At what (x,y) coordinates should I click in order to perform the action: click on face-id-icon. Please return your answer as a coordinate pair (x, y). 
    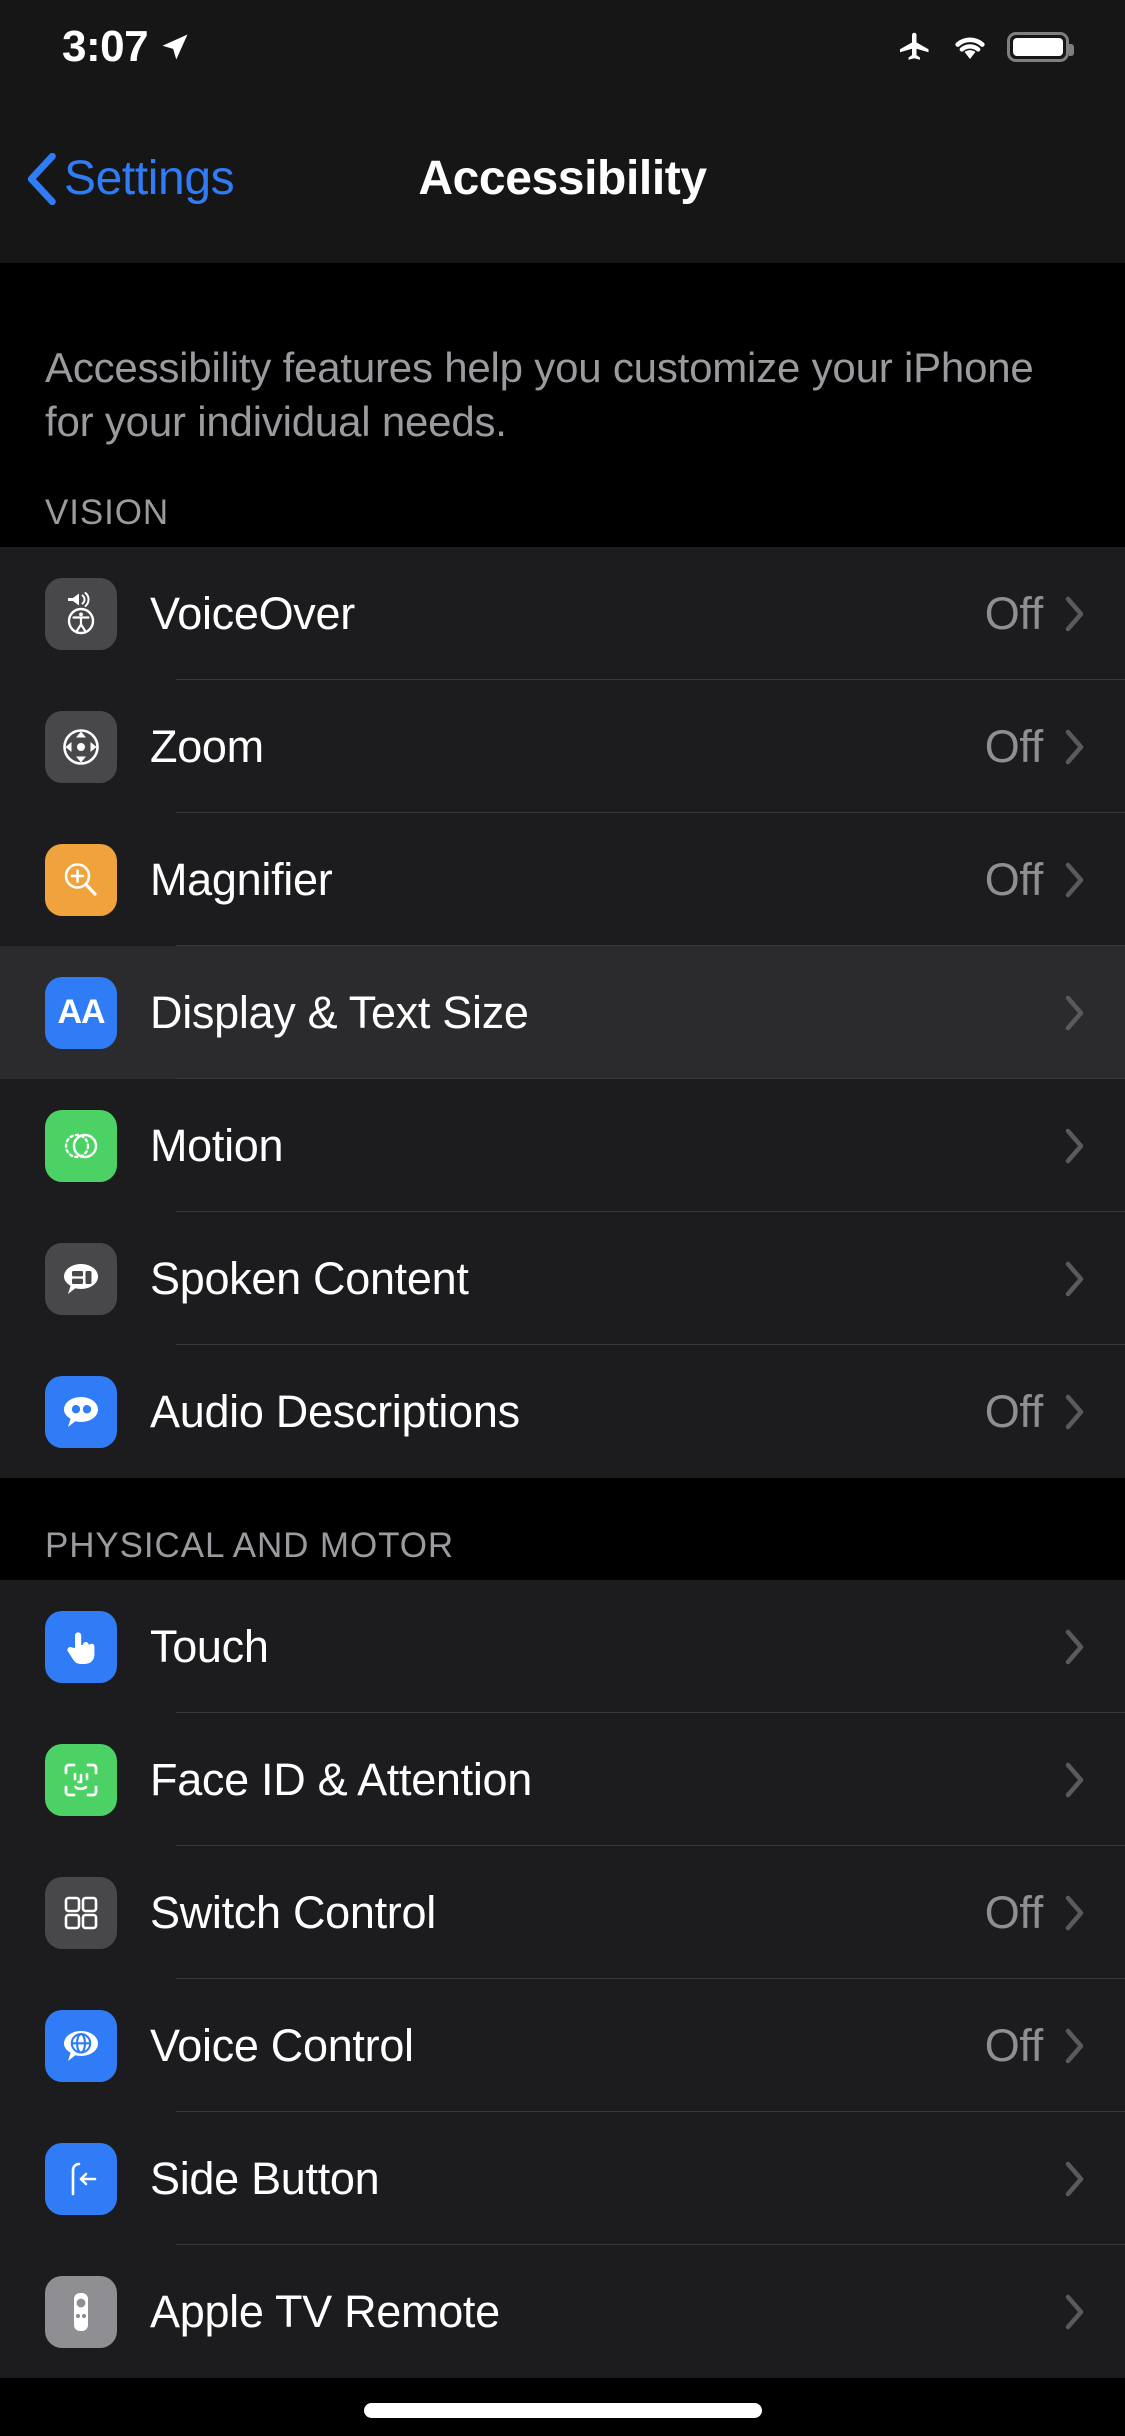
    Looking at the image, I should click on (81, 1779).